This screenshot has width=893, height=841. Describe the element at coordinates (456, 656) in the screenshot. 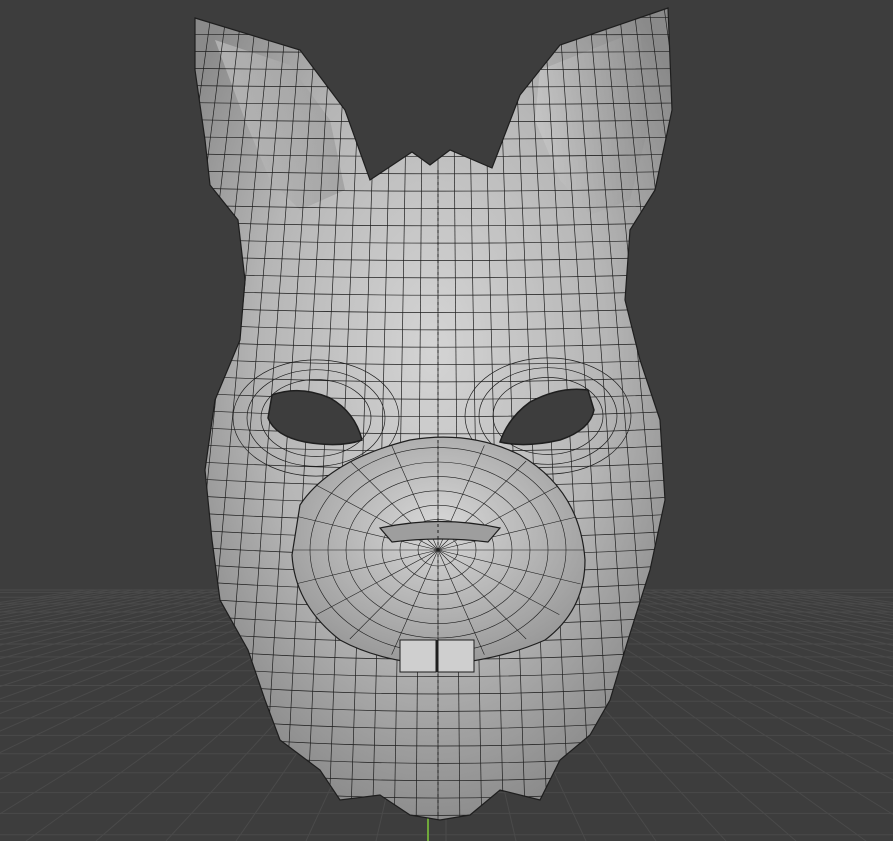

I see `right-tooth` at that location.